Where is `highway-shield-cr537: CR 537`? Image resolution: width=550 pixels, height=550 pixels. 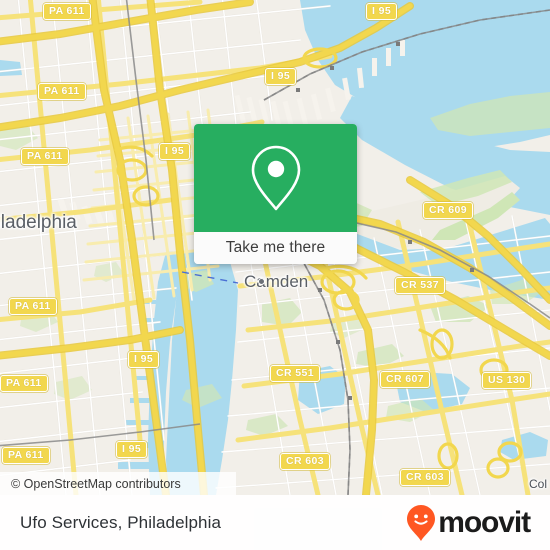
highway-shield-cr537: CR 537 is located at coordinates (420, 285).